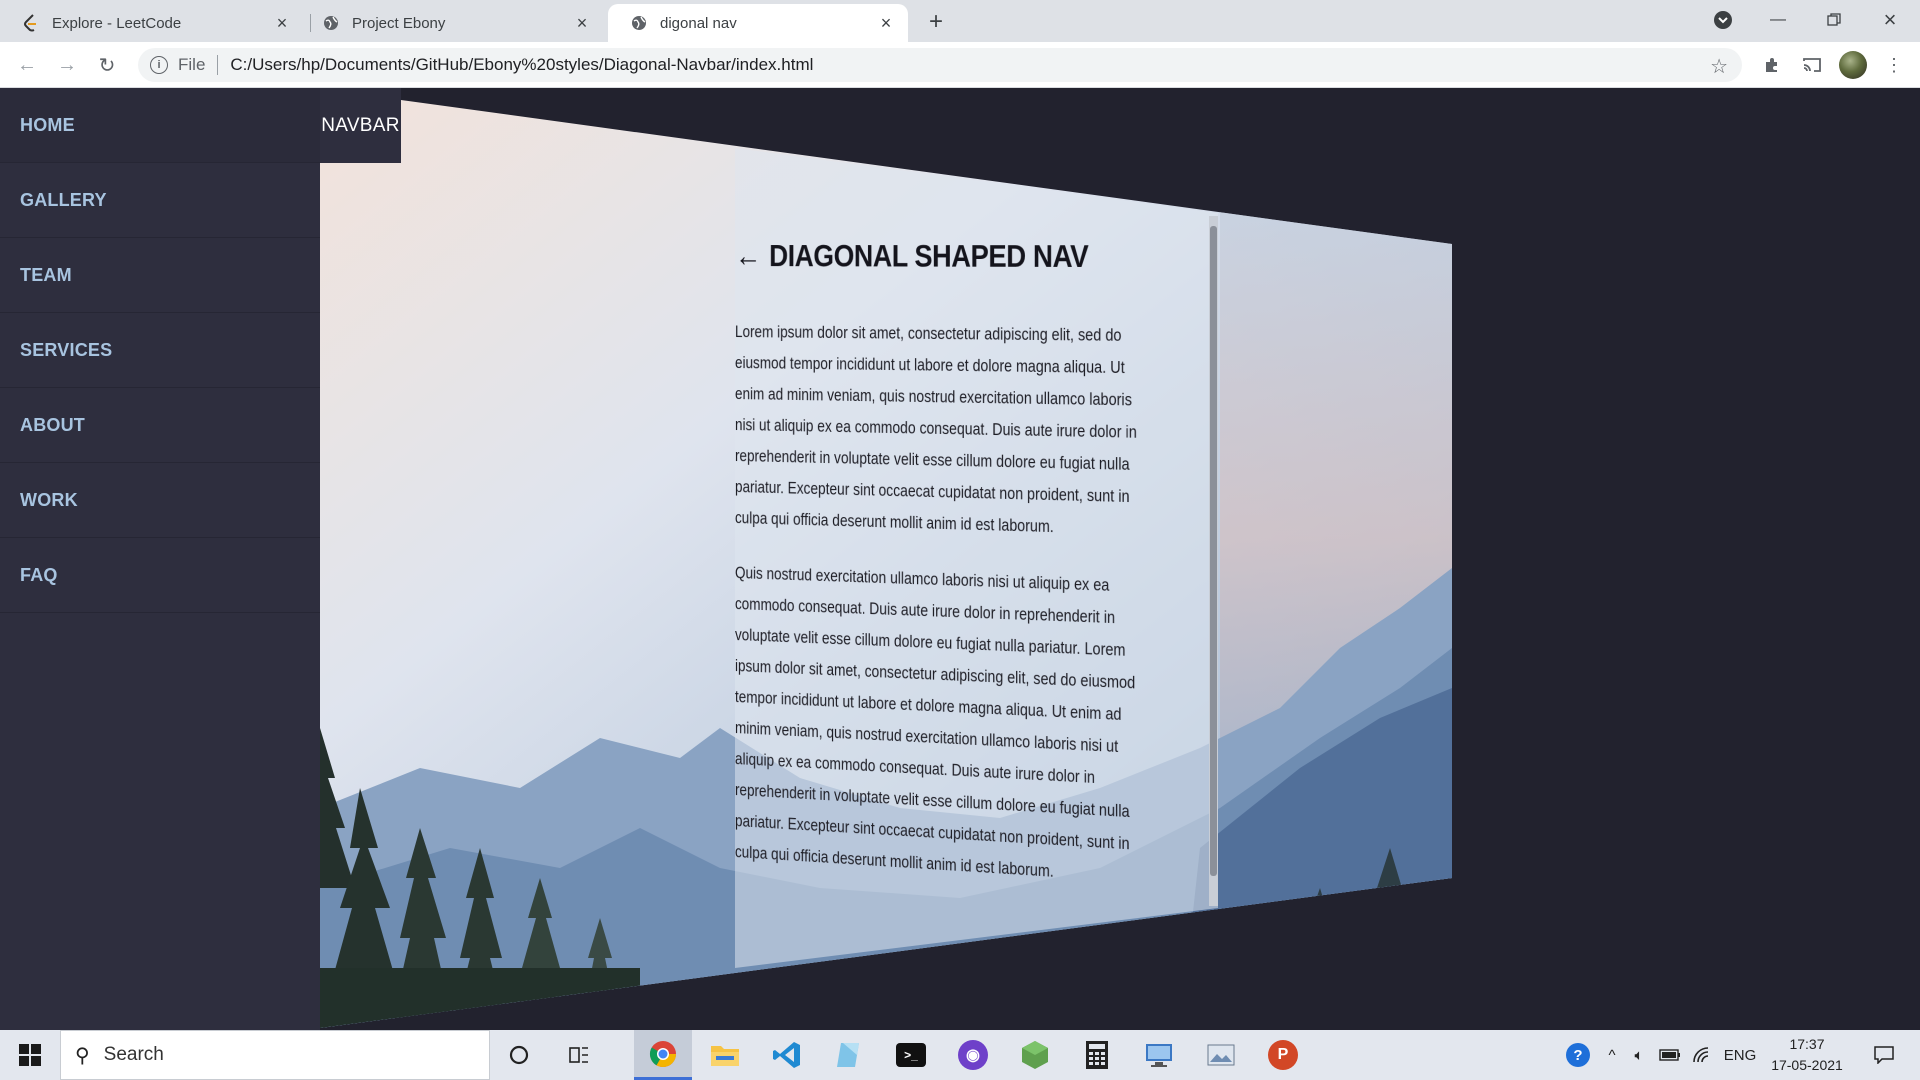 Image resolution: width=1920 pixels, height=1080 pixels. What do you see at coordinates (117, 23) in the screenshot?
I see `tab-title: Explore - LeetCode` at bounding box center [117, 23].